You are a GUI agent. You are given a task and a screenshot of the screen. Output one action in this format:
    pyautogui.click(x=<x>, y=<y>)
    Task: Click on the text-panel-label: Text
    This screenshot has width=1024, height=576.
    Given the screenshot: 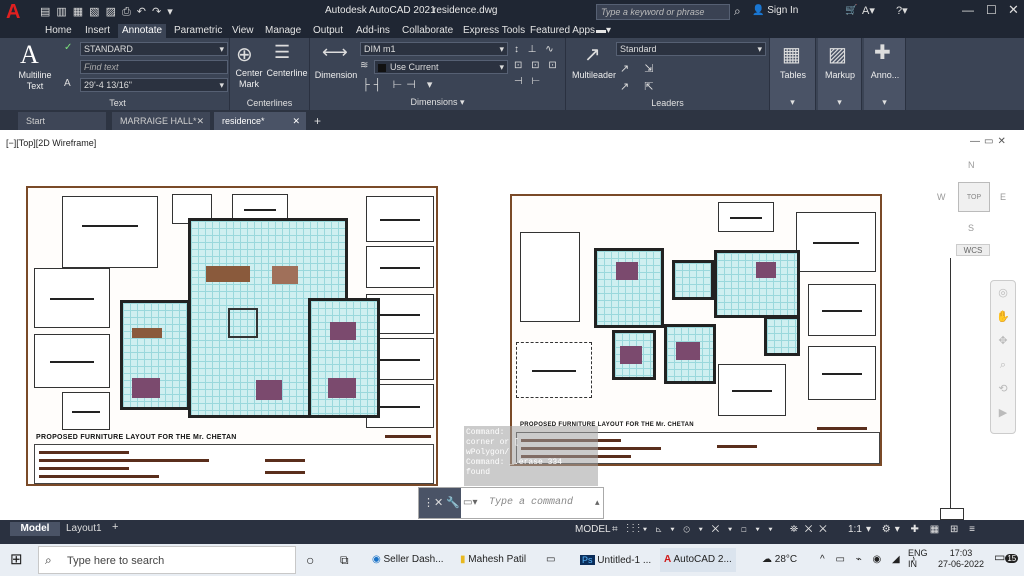 What is the action you would take?
    pyautogui.click(x=117, y=103)
    